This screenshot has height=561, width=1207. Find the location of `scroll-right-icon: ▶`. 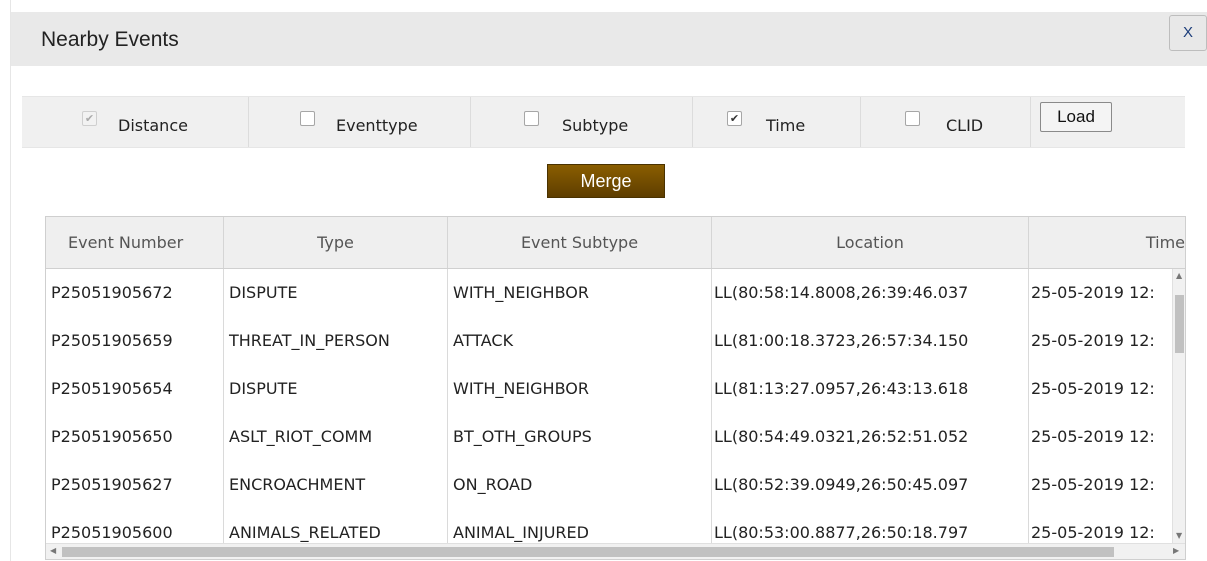

scroll-right-icon: ▶ is located at coordinates (1176, 550).